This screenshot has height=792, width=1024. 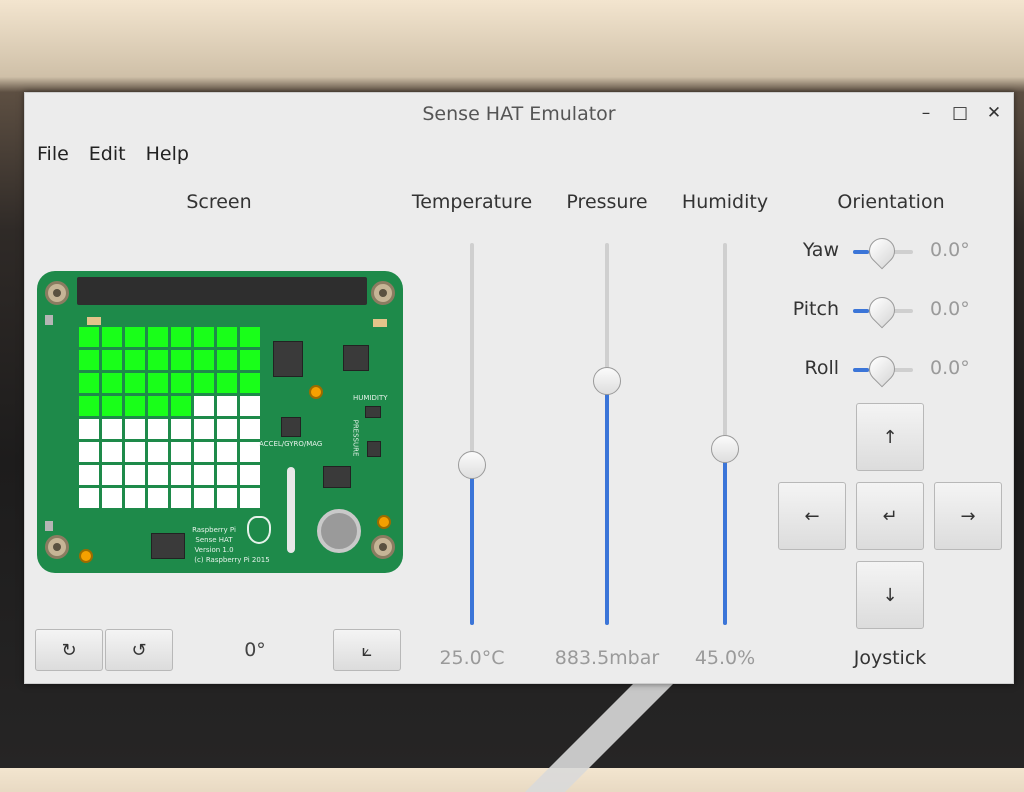 What do you see at coordinates (725, 658) in the screenshot?
I see `humidity-value: 45.0%` at bounding box center [725, 658].